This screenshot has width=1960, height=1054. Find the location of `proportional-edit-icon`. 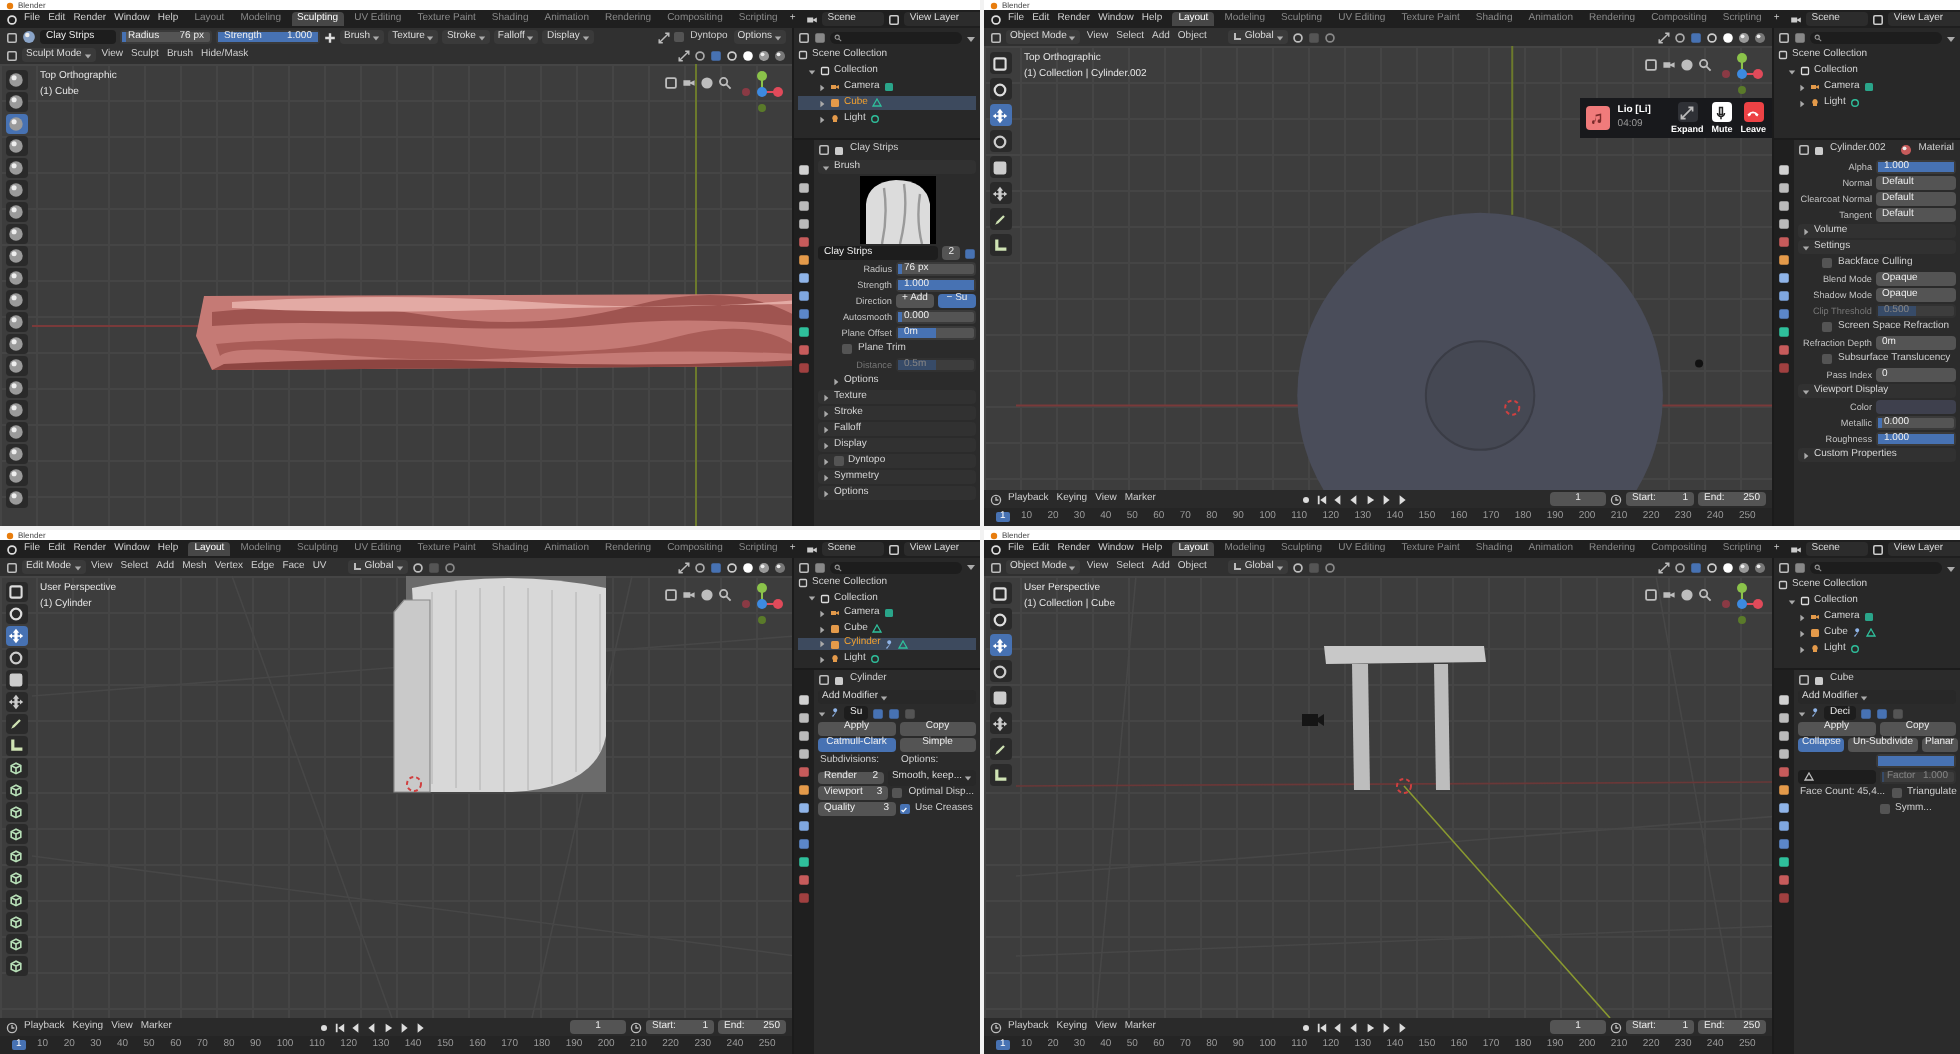

proportional-edit-icon is located at coordinates (1329, 37).